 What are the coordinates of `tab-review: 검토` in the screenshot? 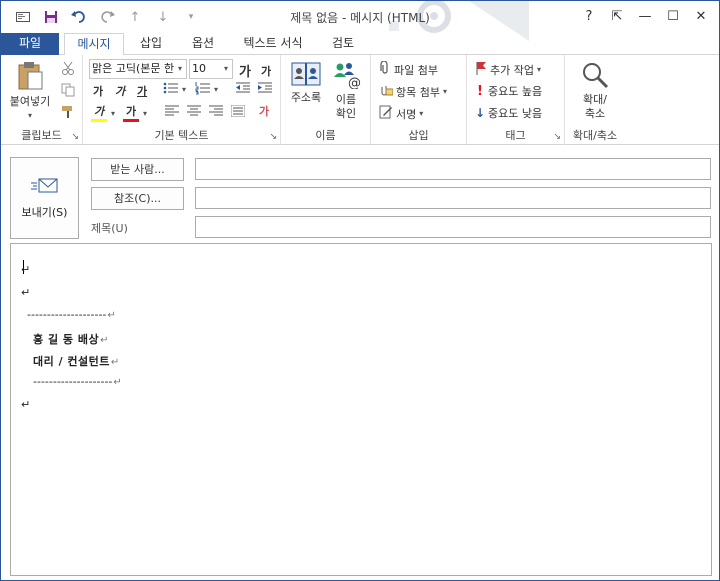 It's located at (343, 44).